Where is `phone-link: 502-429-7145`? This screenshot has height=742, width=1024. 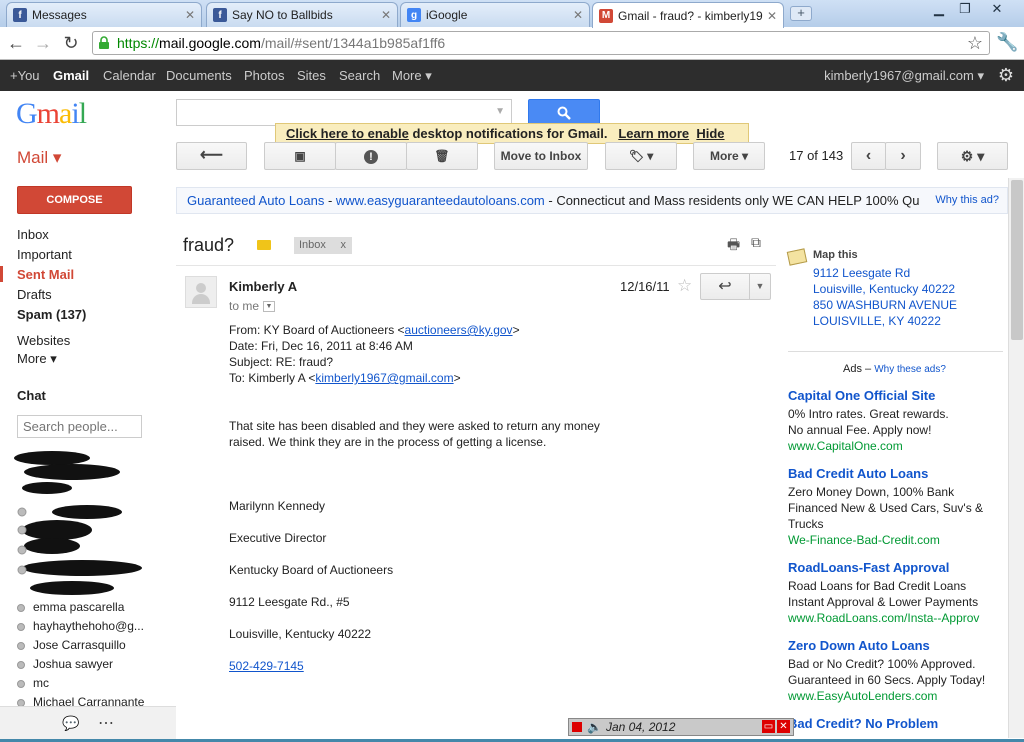 phone-link: 502-429-7145 is located at coordinates (266, 666).